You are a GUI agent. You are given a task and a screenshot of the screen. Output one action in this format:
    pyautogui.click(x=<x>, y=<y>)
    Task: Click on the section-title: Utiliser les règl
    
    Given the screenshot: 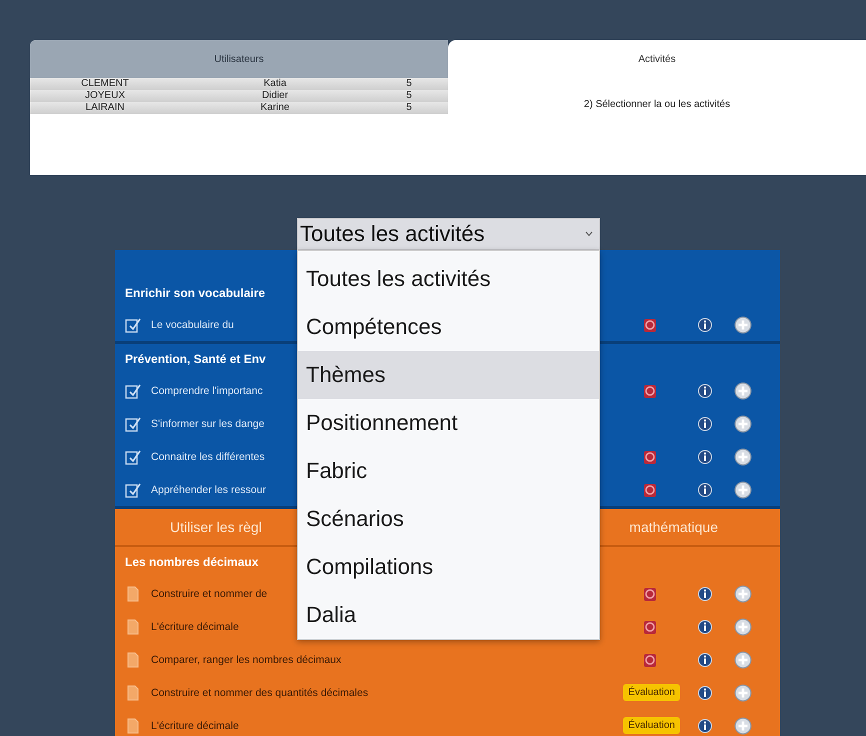 What is the action you would take?
    pyautogui.click(x=216, y=527)
    